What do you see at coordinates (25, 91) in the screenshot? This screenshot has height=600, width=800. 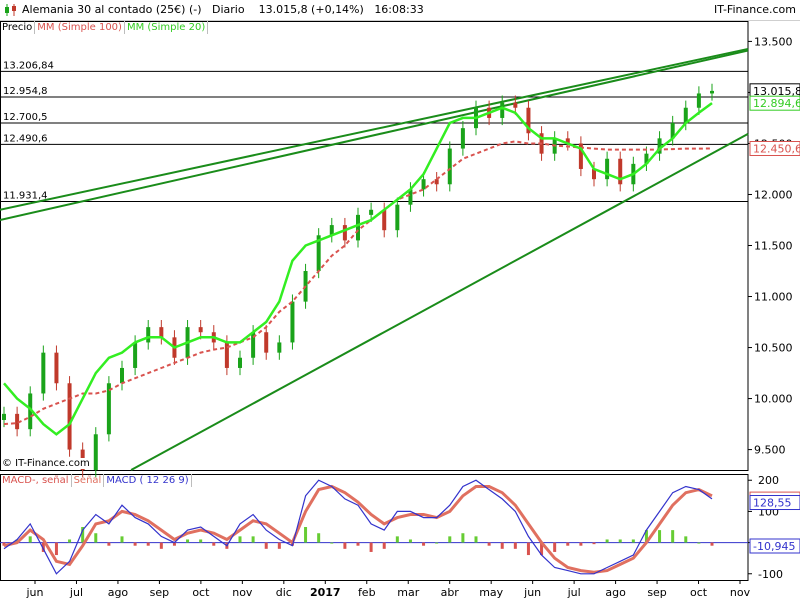 I see `level-label: 12.954,8` at bounding box center [25, 91].